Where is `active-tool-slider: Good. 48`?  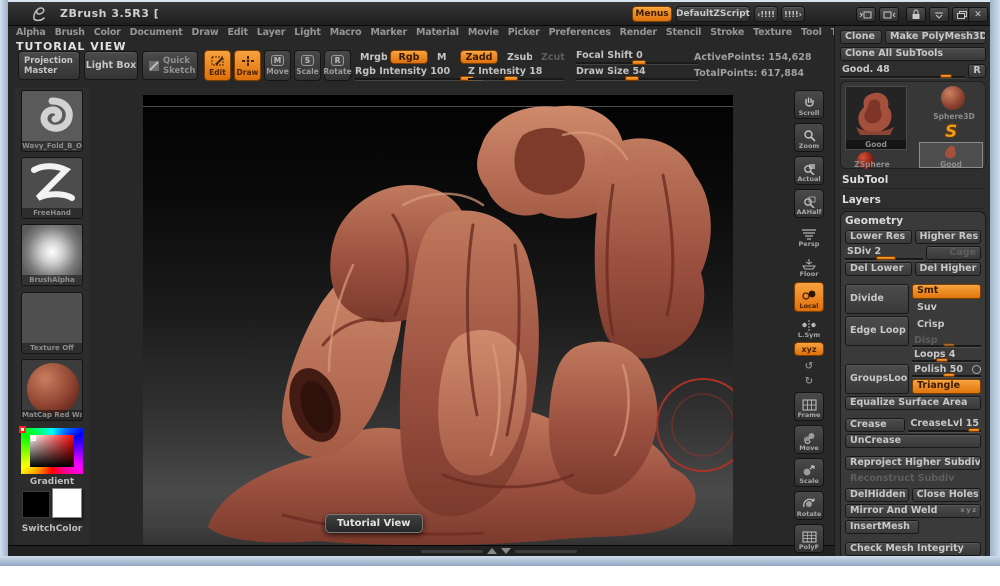 active-tool-slider: Good. 48 is located at coordinates (902, 71).